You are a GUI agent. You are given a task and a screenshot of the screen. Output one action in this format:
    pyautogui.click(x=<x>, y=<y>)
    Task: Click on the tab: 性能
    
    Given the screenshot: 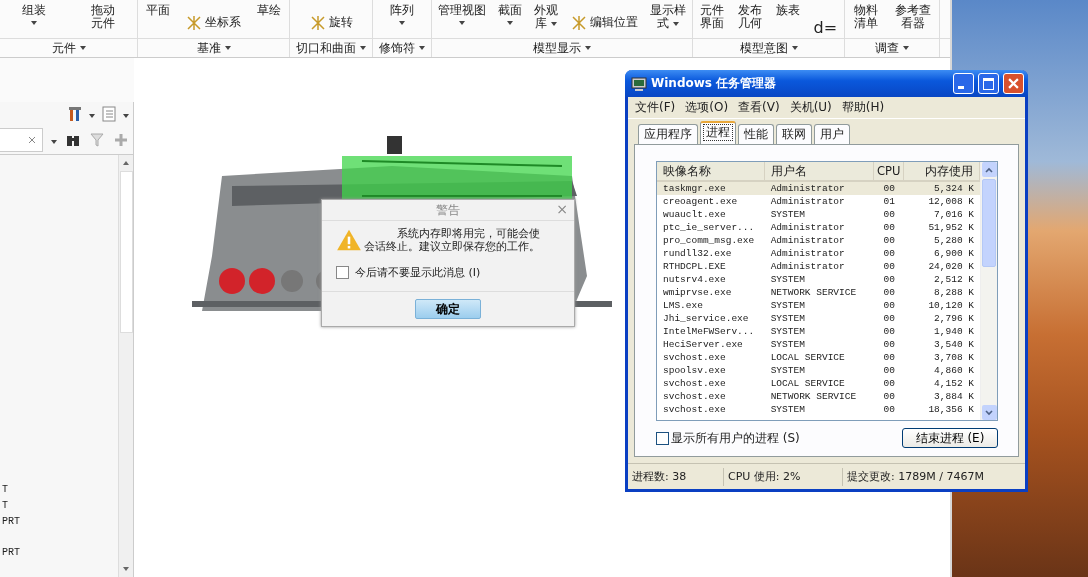 What is the action you would take?
    pyautogui.click(x=756, y=134)
    